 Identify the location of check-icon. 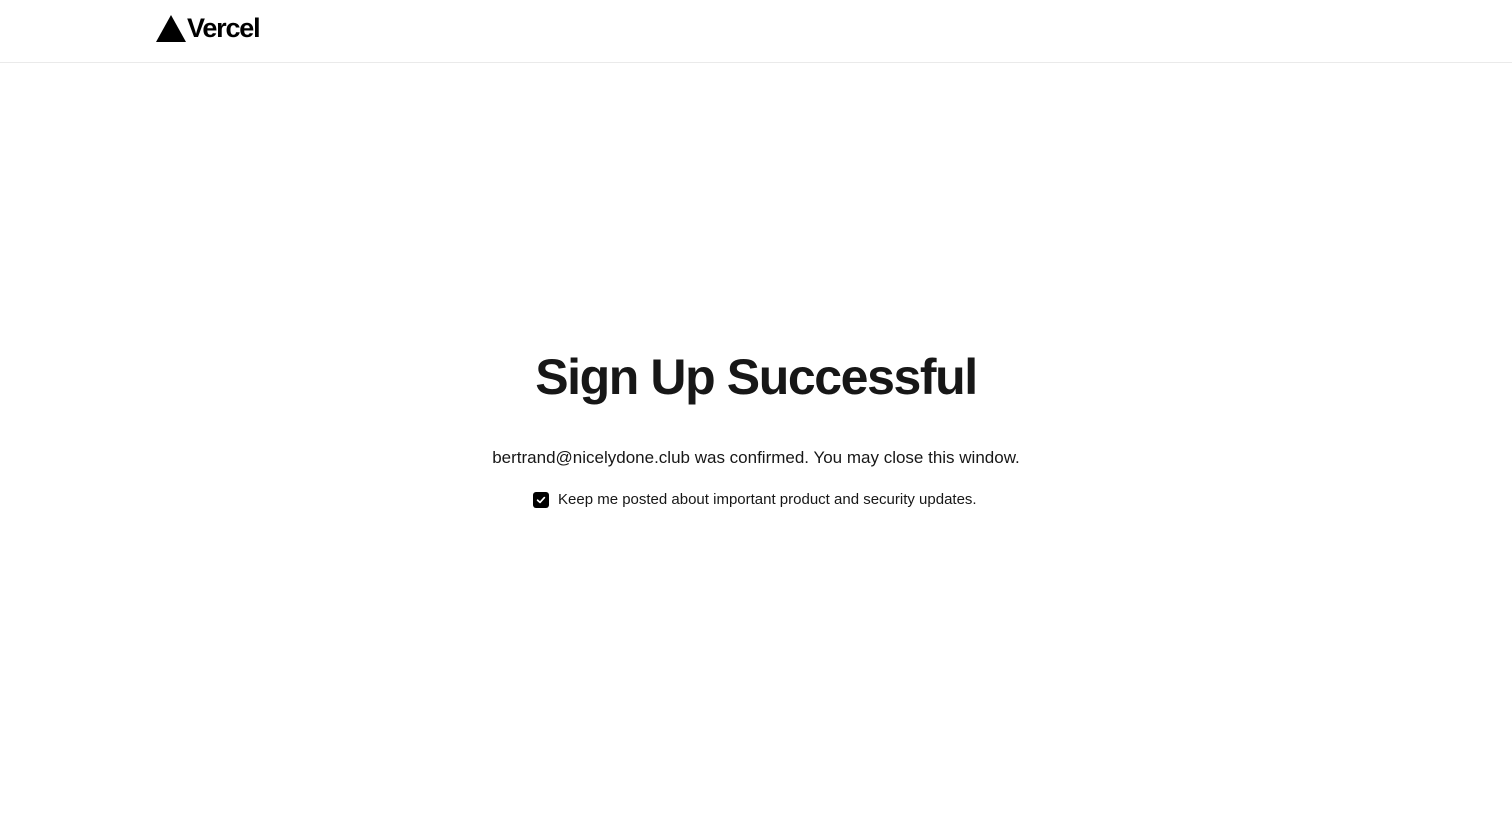
(541, 500).